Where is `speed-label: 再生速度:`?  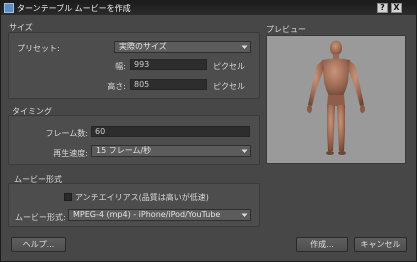 speed-label: 再生速度: is located at coordinates (70, 153).